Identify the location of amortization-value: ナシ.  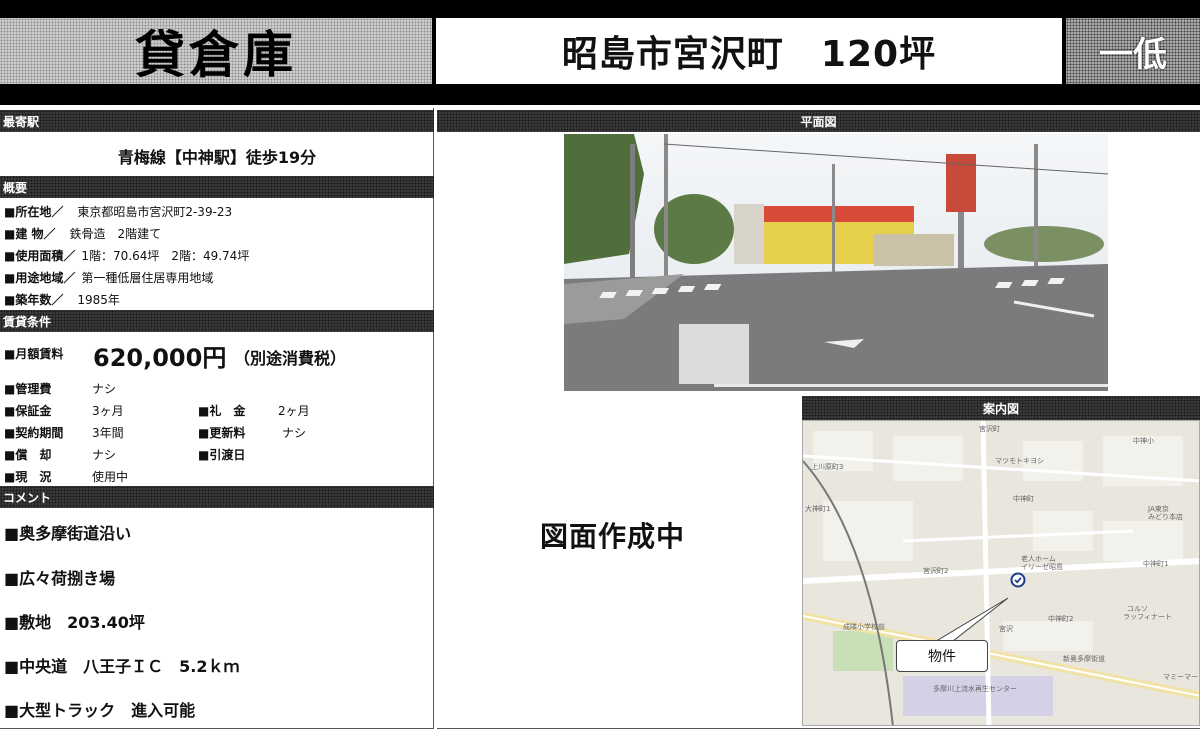
(104, 455).